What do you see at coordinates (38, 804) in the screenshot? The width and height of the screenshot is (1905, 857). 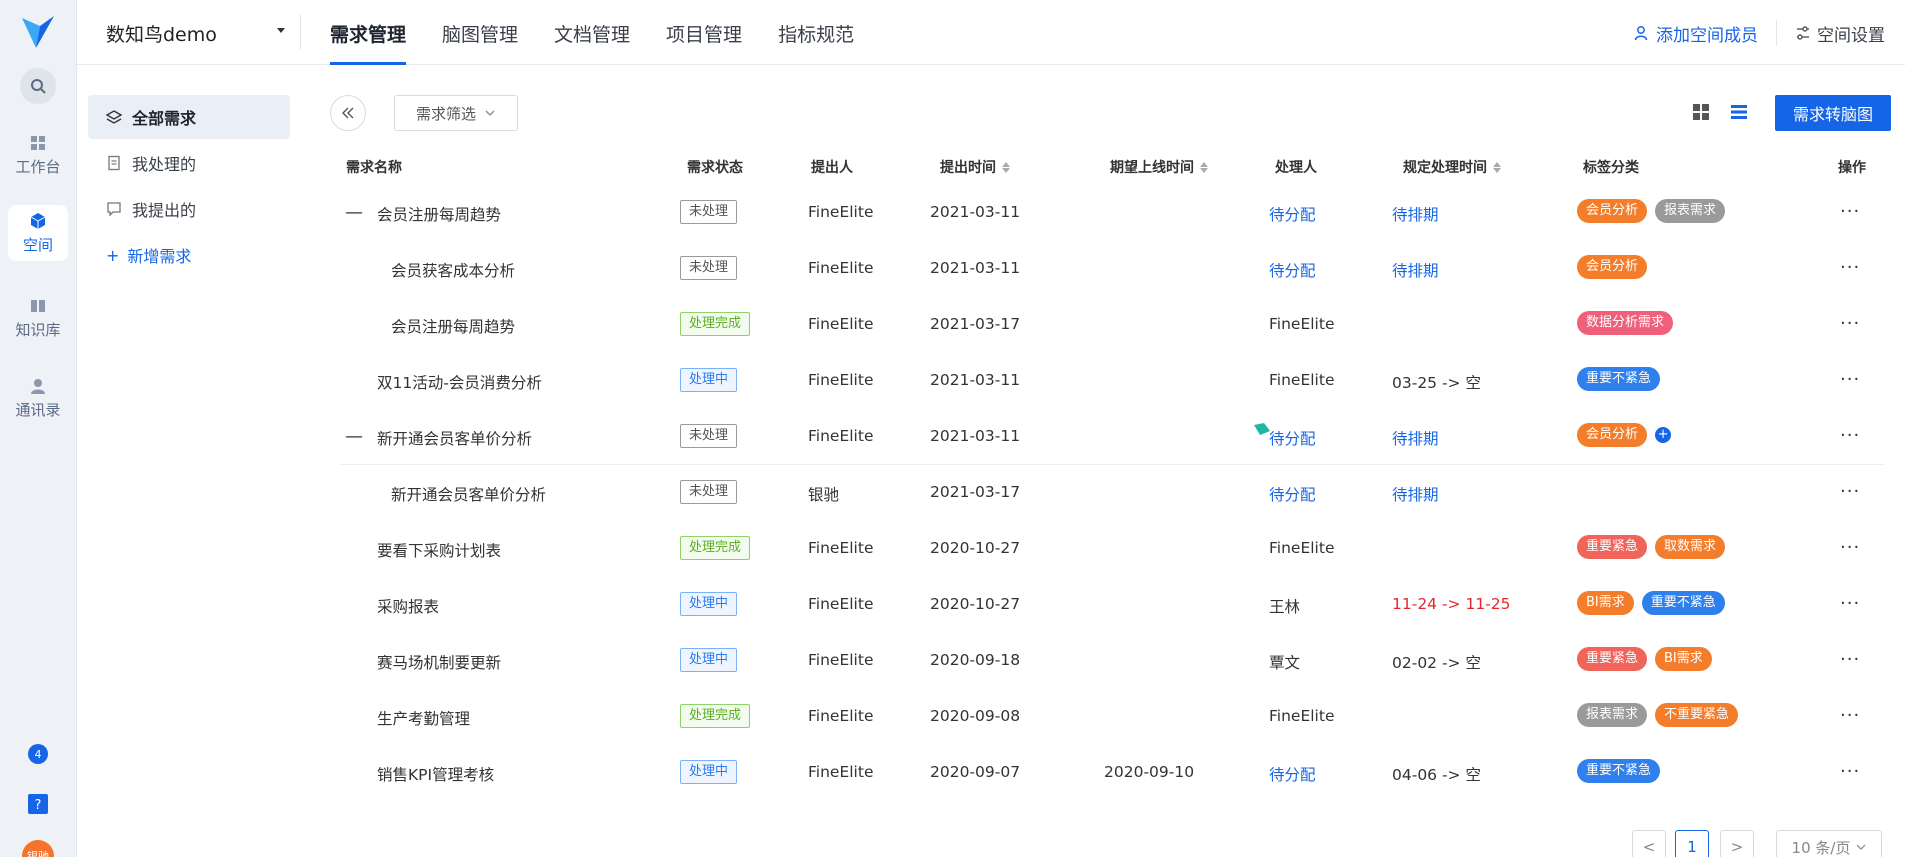 I see `question-icon: ?` at bounding box center [38, 804].